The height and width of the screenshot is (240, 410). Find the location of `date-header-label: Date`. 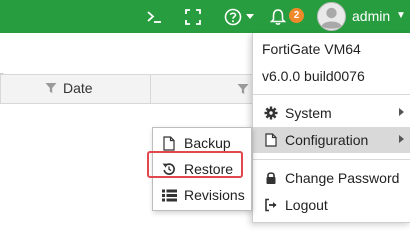

date-header-label: Date is located at coordinates (78, 88).